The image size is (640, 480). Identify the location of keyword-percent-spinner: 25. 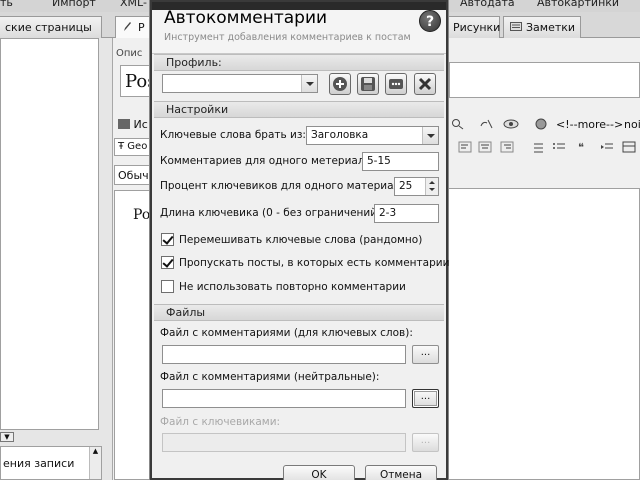
(416, 186).